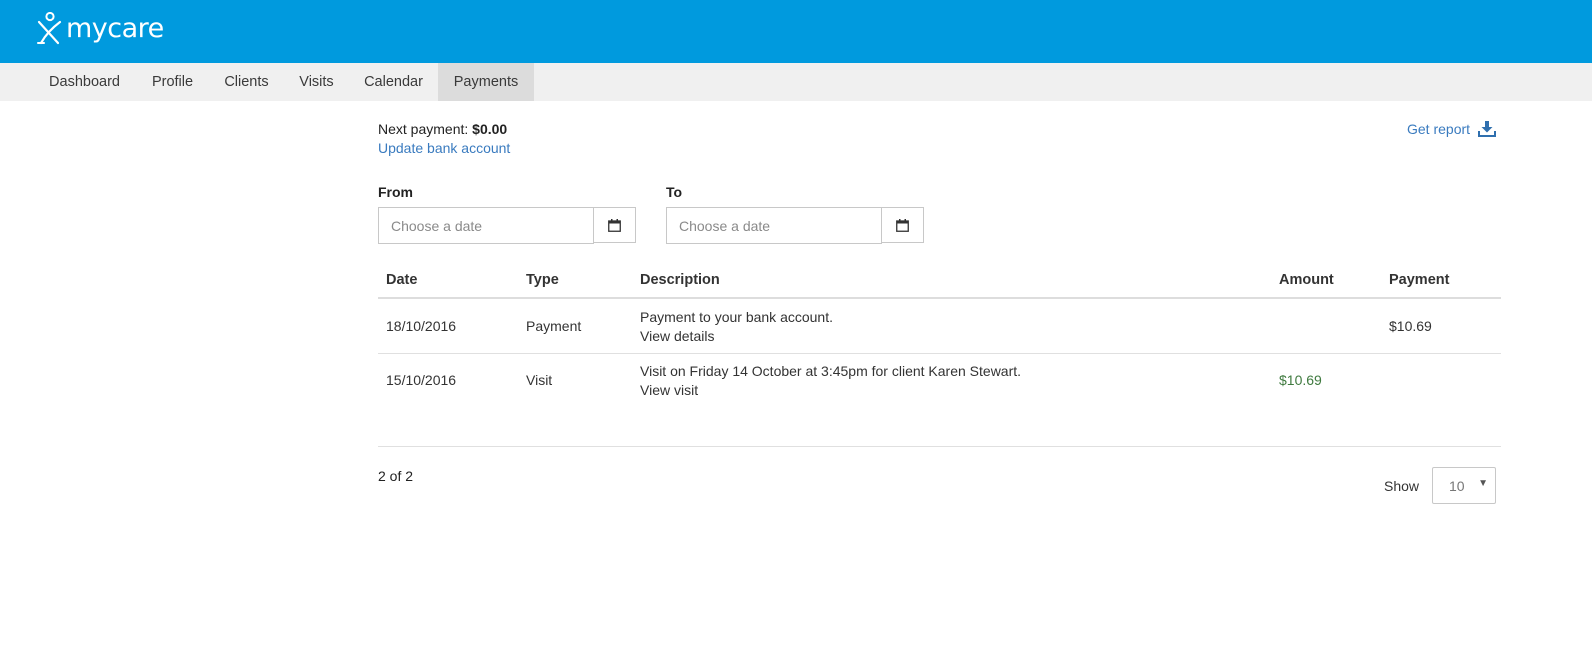 Image resolution: width=1592 pixels, height=670 pixels. What do you see at coordinates (84, 82) in the screenshot?
I see `nav-item-dashboard: Dashboard` at bounding box center [84, 82].